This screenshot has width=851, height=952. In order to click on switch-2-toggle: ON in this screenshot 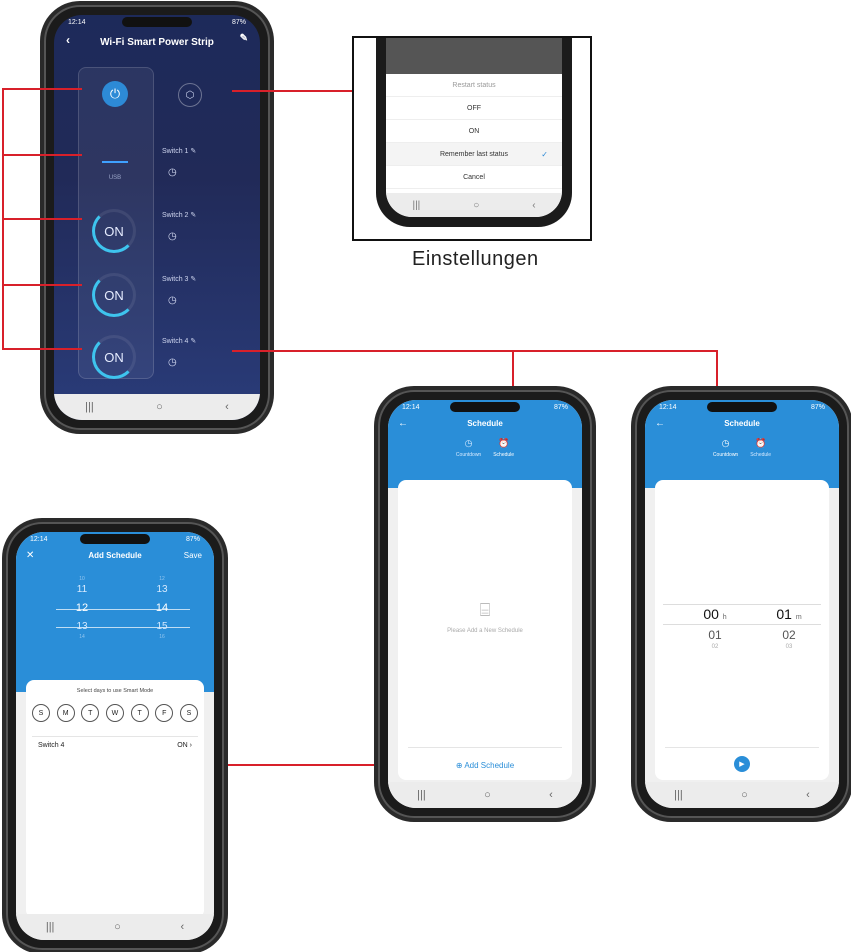, I will do `click(114, 231)`.